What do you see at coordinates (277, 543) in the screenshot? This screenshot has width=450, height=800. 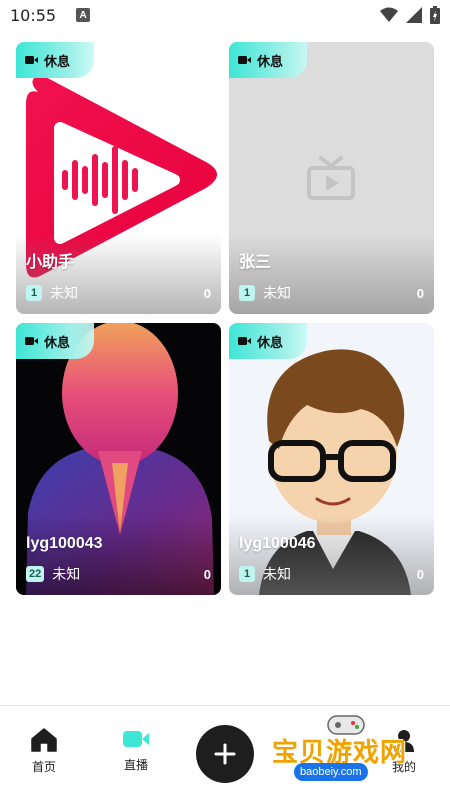 I see `anchor-name: lyg100046` at bounding box center [277, 543].